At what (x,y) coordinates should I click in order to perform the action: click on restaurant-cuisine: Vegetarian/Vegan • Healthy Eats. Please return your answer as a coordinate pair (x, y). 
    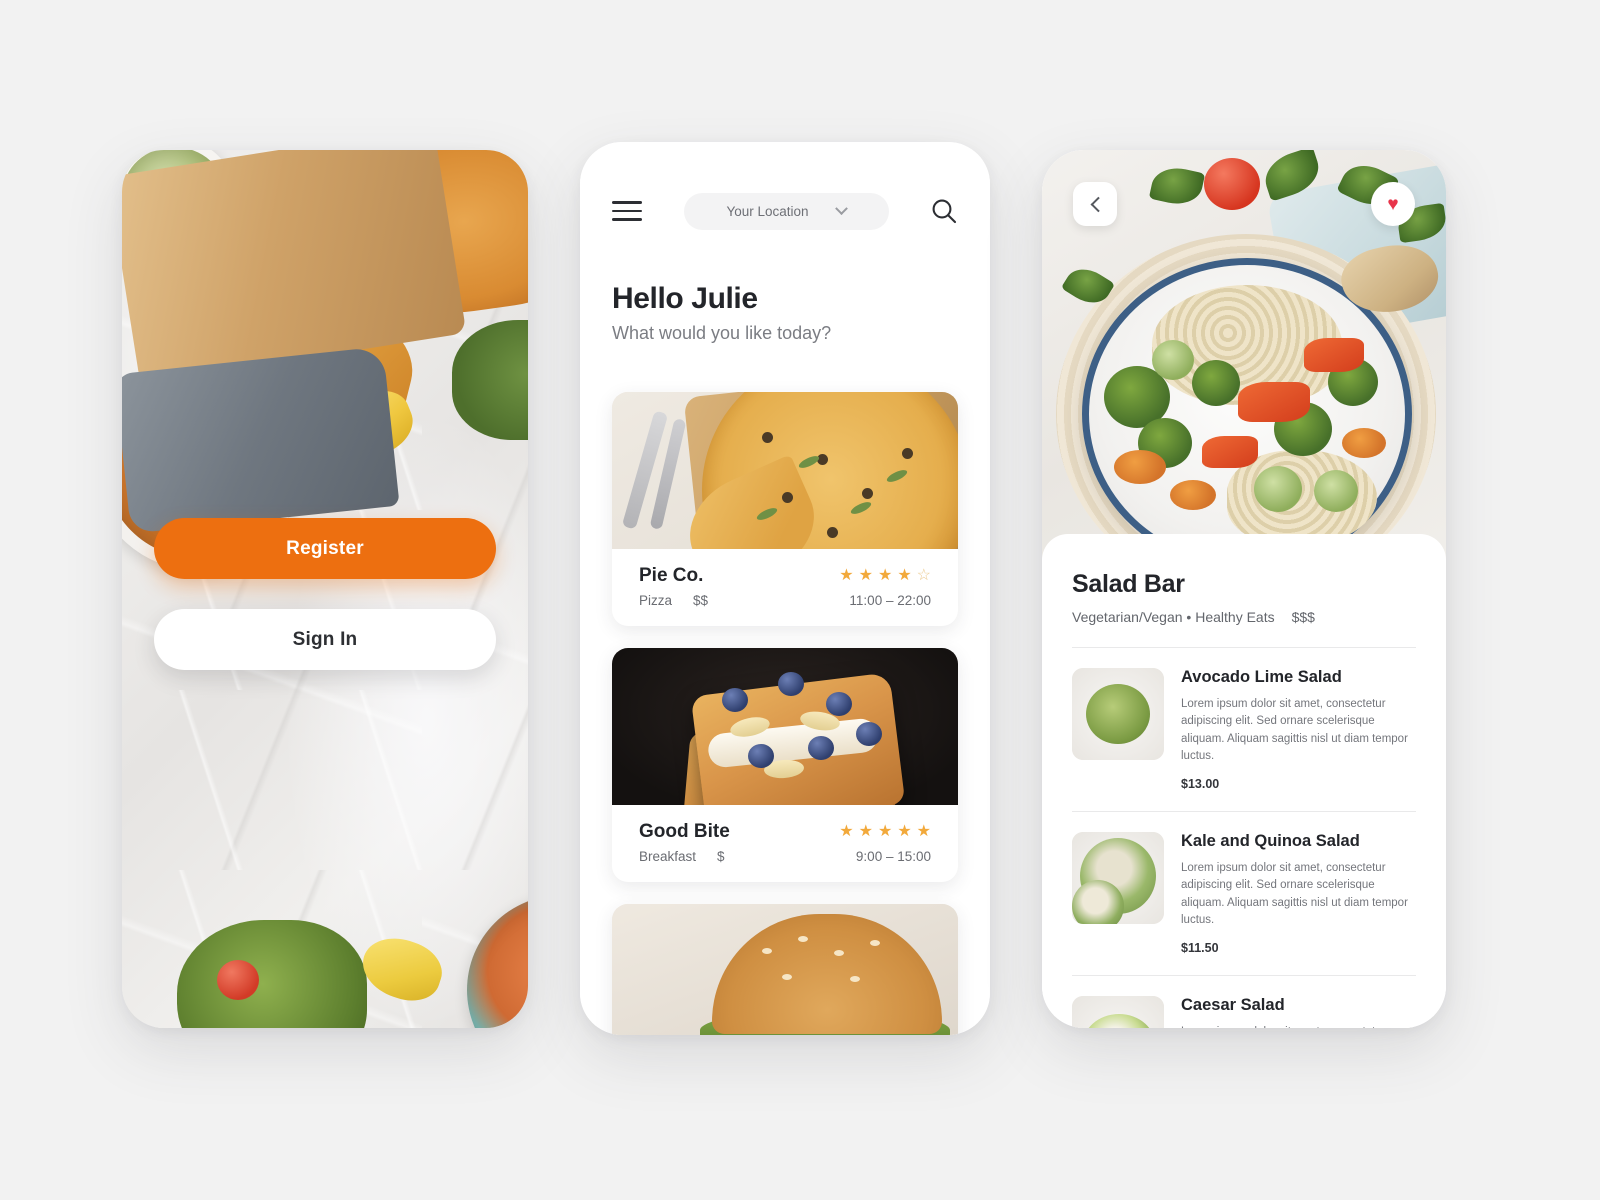
    Looking at the image, I should click on (1173, 617).